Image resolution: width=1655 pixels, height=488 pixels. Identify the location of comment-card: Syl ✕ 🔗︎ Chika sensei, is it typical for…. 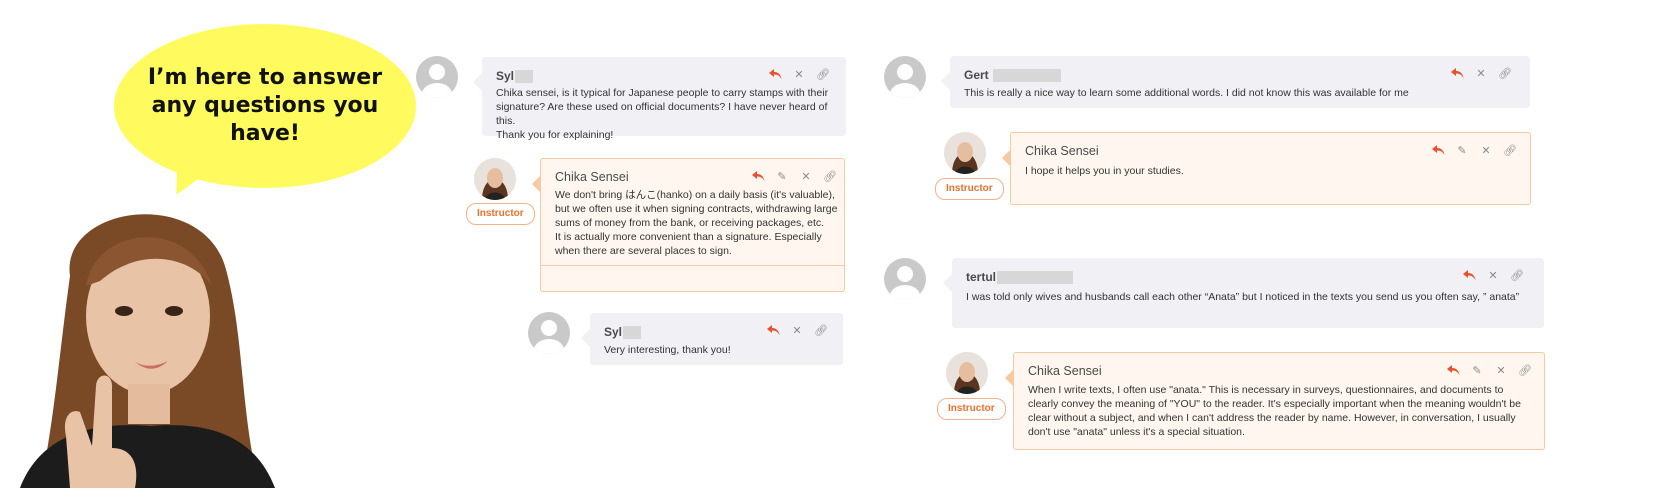
(659, 99).